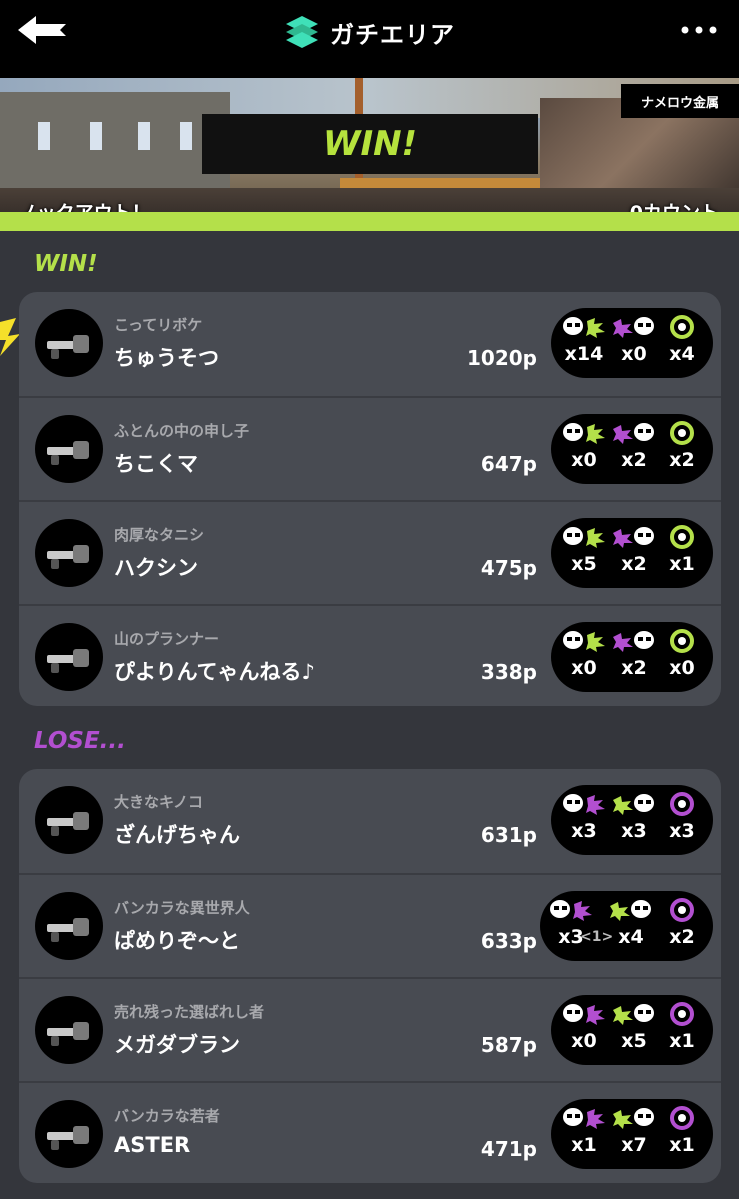  What do you see at coordinates (68, 347) in the screenshot?
I see `brush-weapon-icon` at bounding box center [68, 347].